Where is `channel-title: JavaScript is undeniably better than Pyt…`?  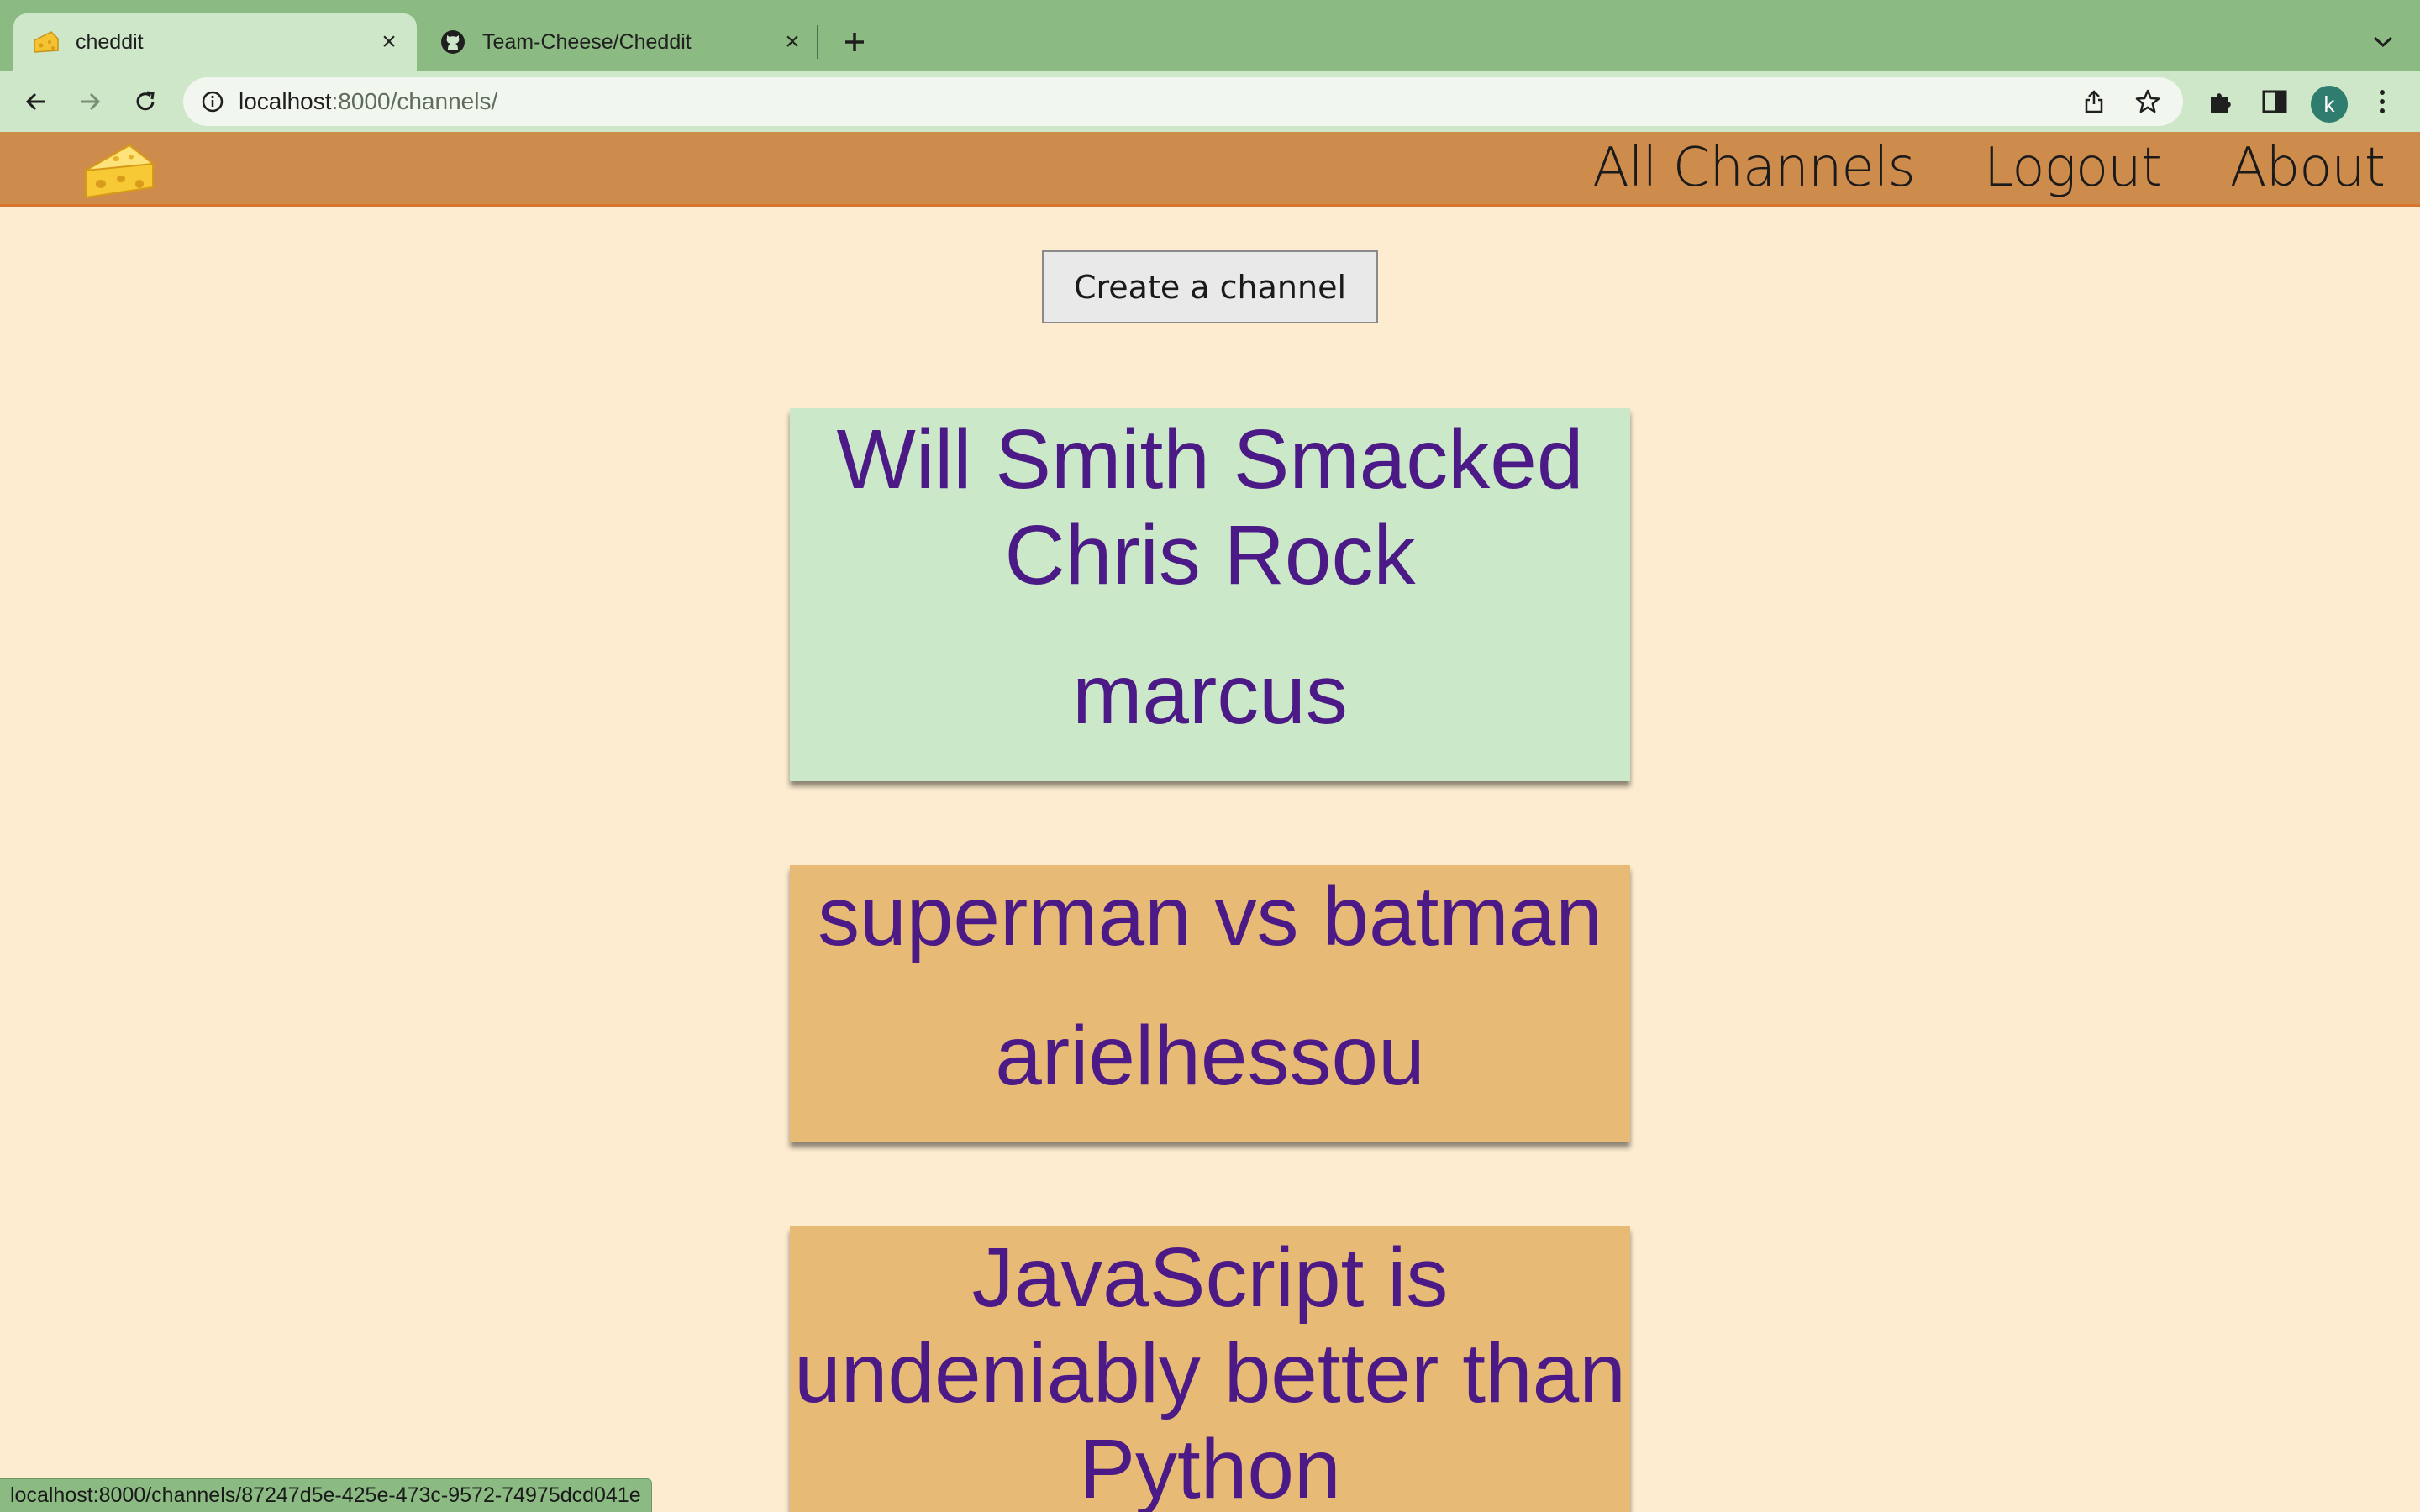 channel-title: JavaScript is undeniably better than Pyt… is located at coordinates (1210, 1371).